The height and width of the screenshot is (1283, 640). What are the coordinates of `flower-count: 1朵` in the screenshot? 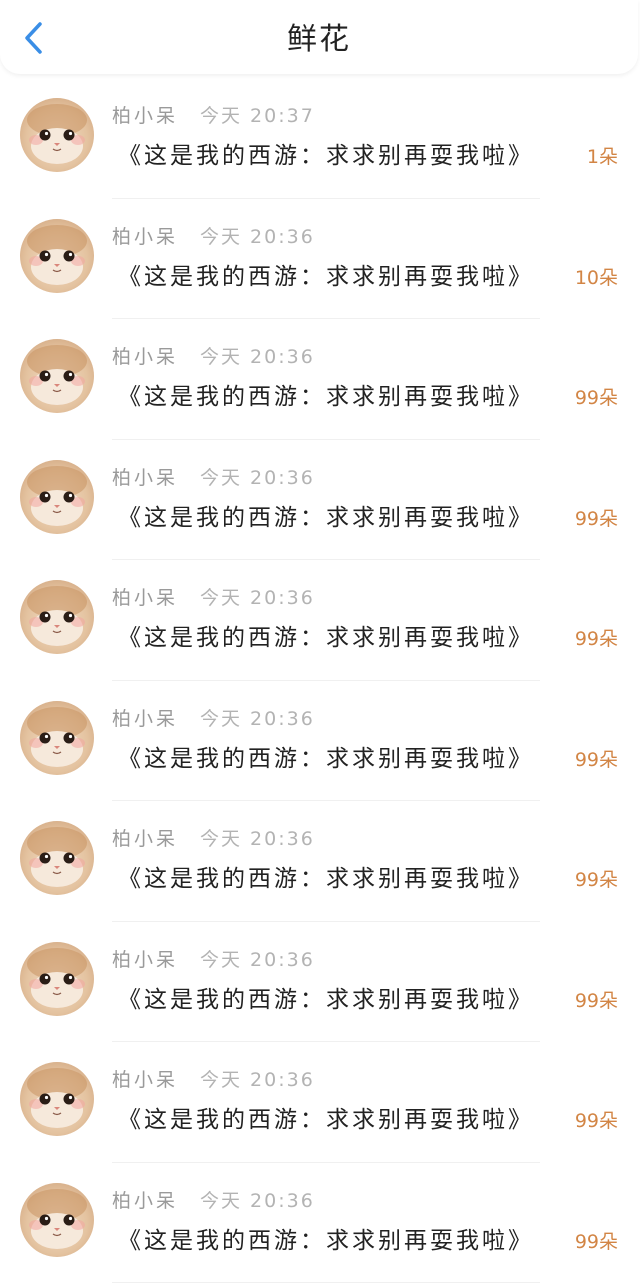 It's located at (602, 157).